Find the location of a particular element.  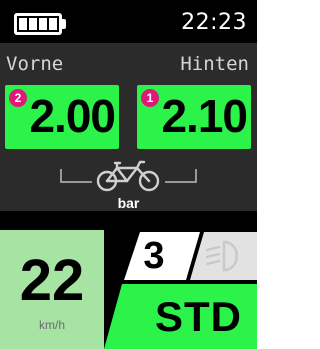

gear-value: 3 is located at coordinates (154, 256).